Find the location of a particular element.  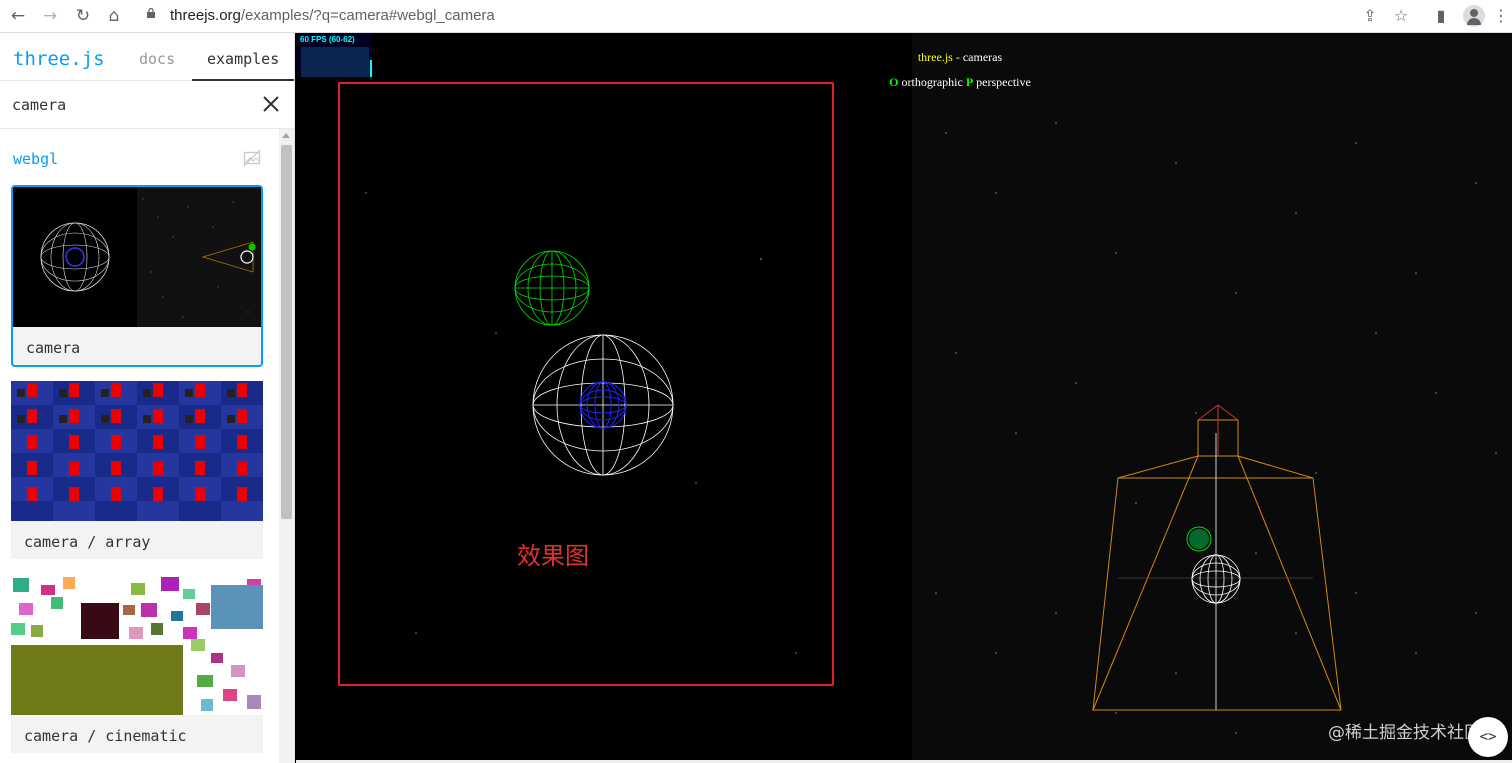

example-card-label: camera is located at coordinates (53, 348).